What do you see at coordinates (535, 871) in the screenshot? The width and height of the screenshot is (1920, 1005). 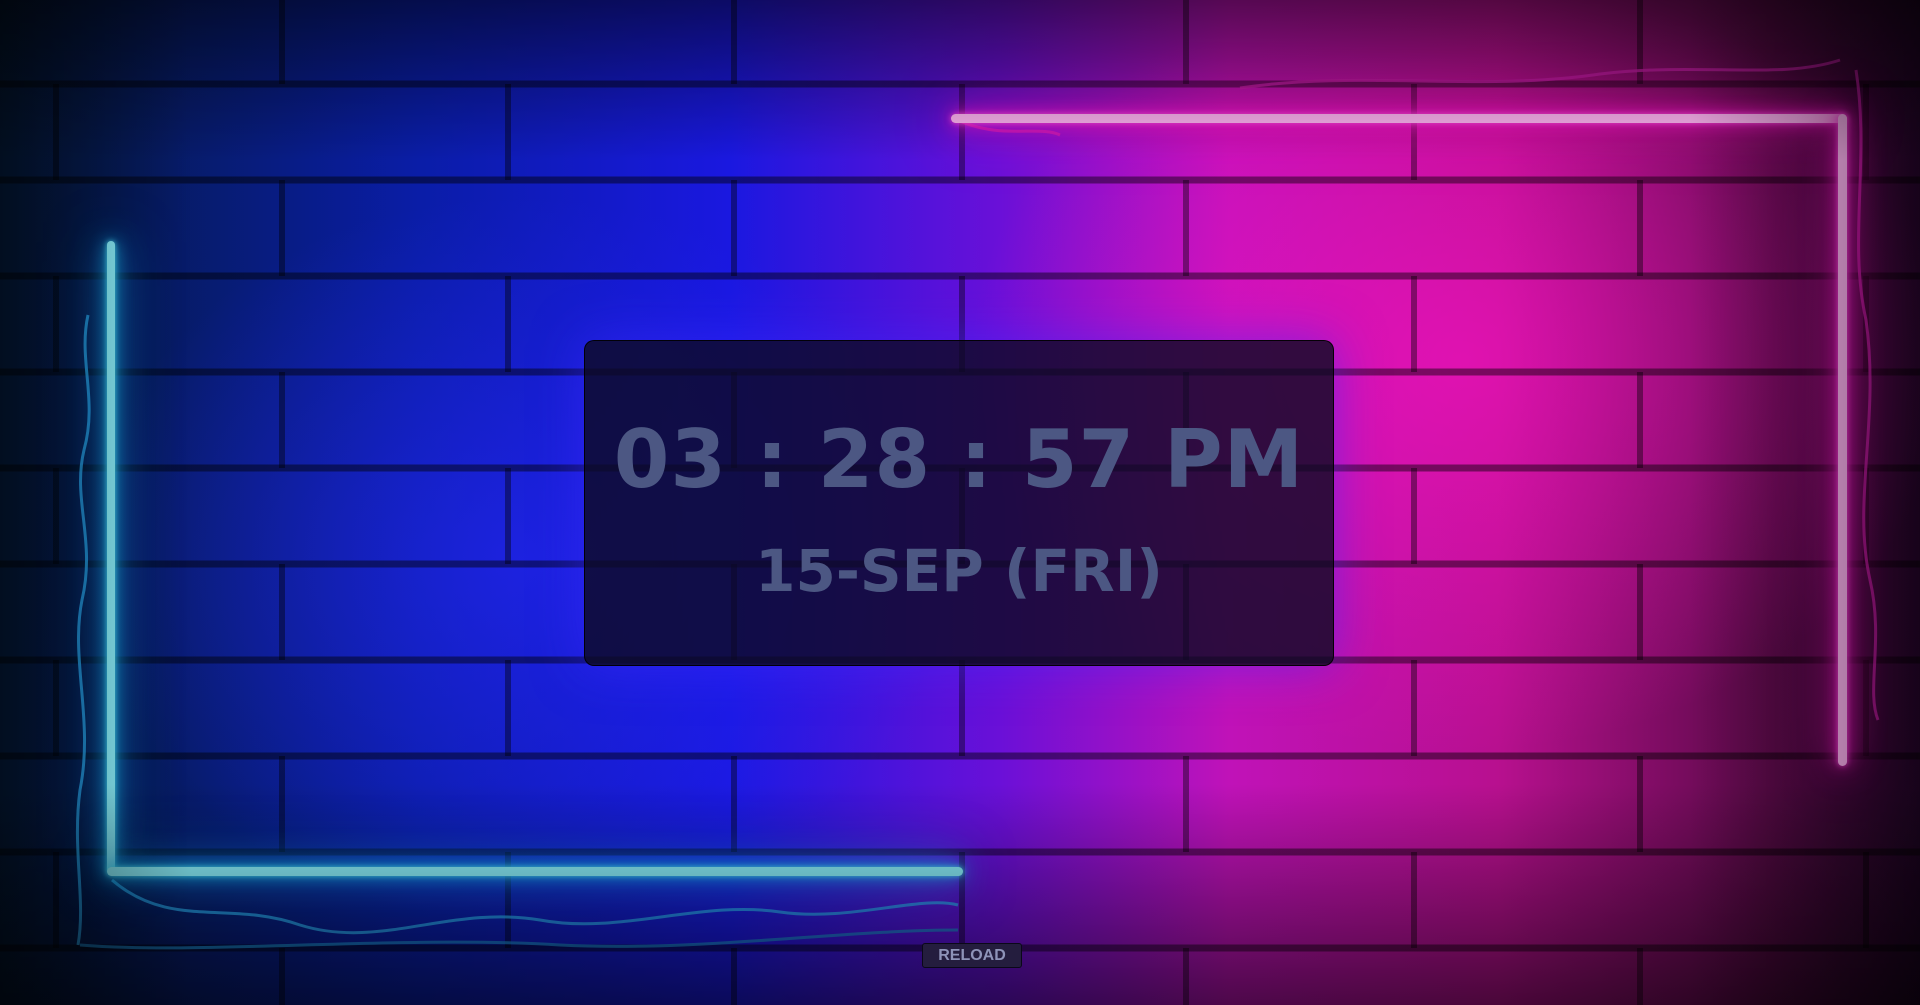 I see `neon-tube-left-horizontal` at bounding box center [535, 871].